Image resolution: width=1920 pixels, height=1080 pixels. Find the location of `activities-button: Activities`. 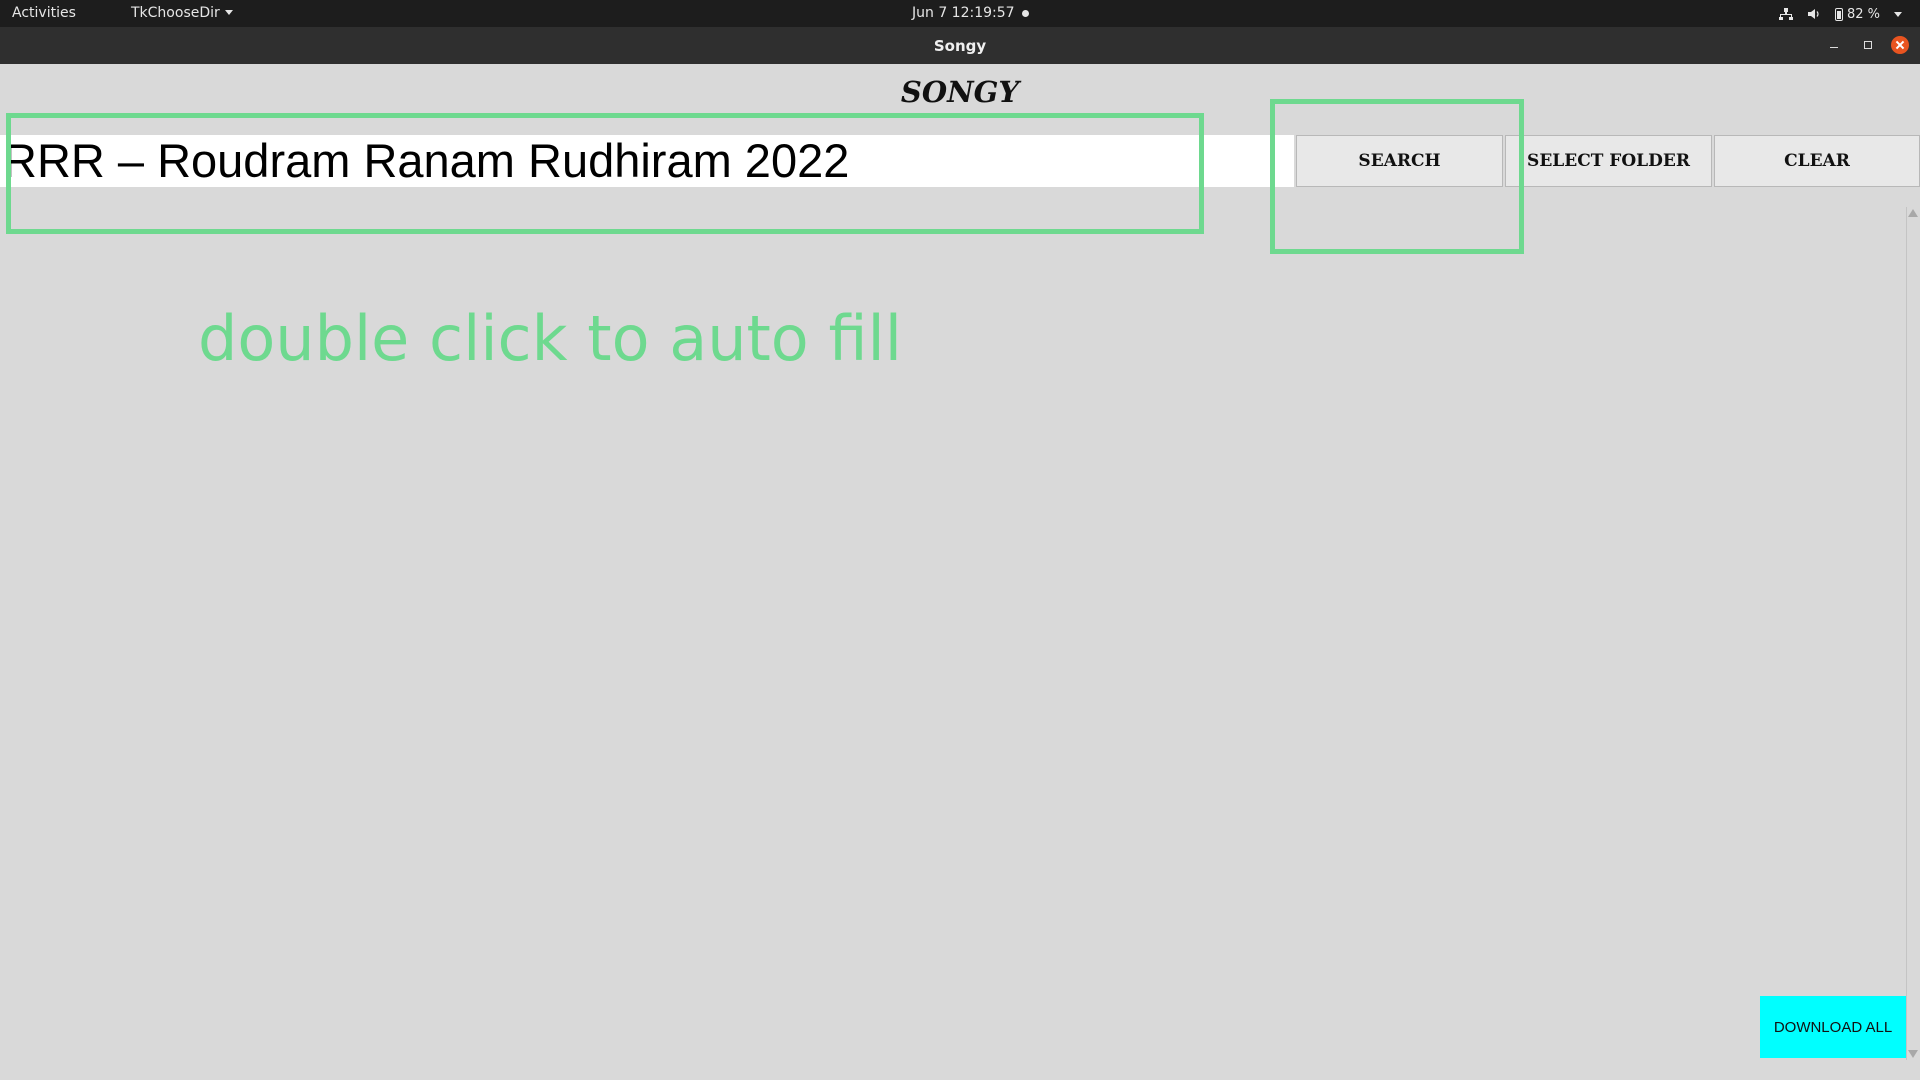

activities-button: Activities is located at coordinates (44, 13).